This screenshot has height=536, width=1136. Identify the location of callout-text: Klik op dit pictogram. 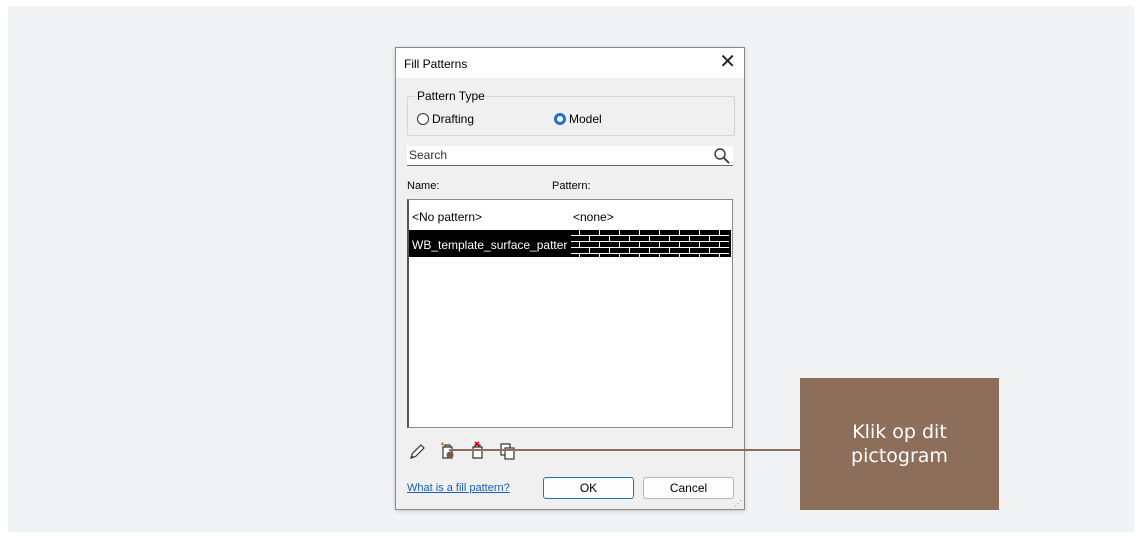
(899, 444).